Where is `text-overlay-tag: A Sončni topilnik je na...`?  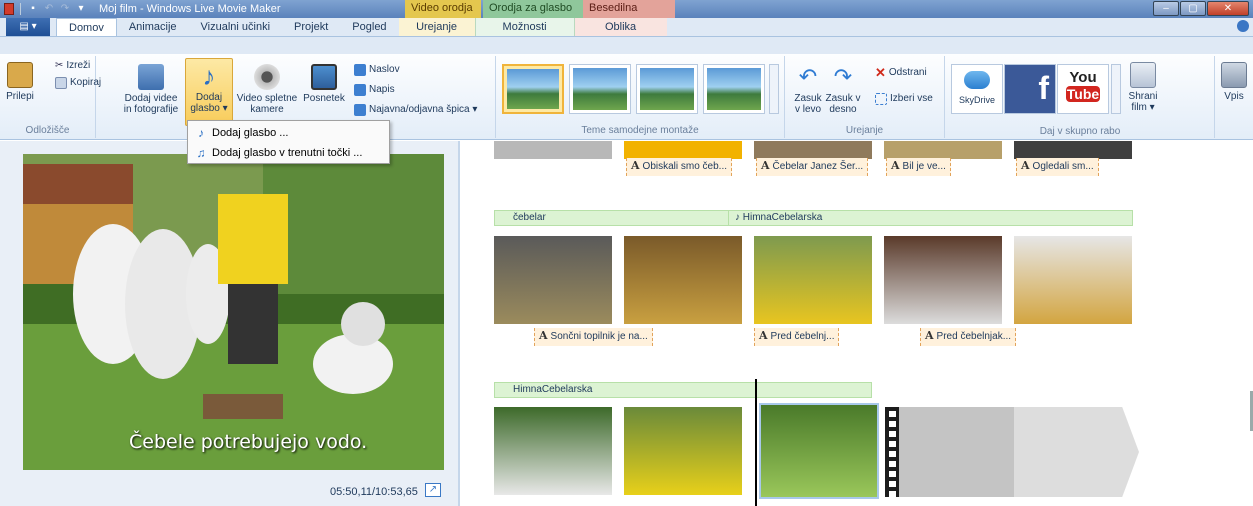
text-overlay-tag: A Sončni topilnik je na... is located at coordinates (593, 337).